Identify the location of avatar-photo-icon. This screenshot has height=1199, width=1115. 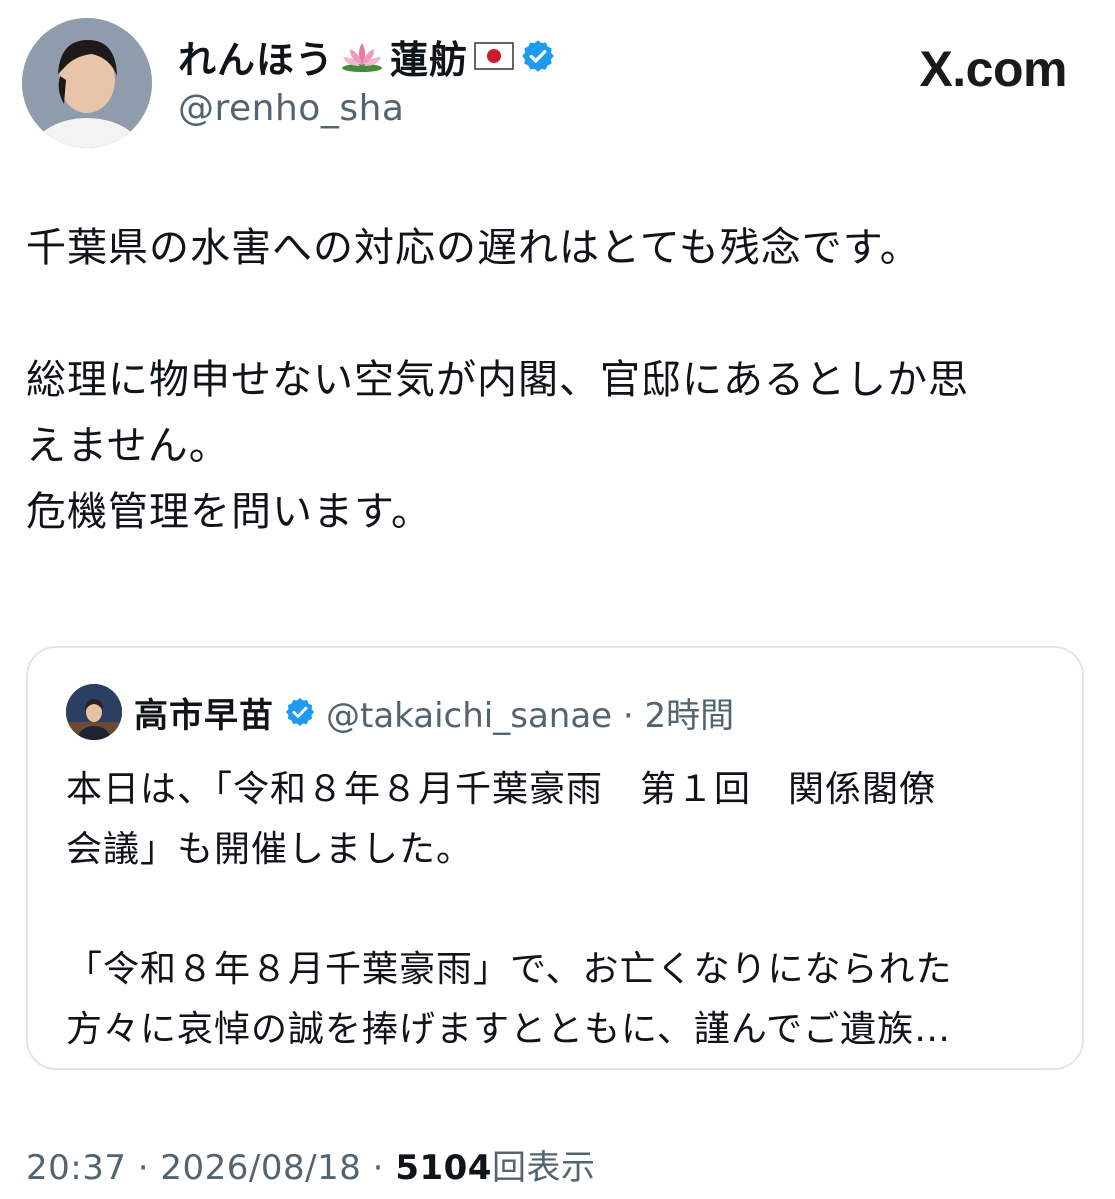
(87, 83).